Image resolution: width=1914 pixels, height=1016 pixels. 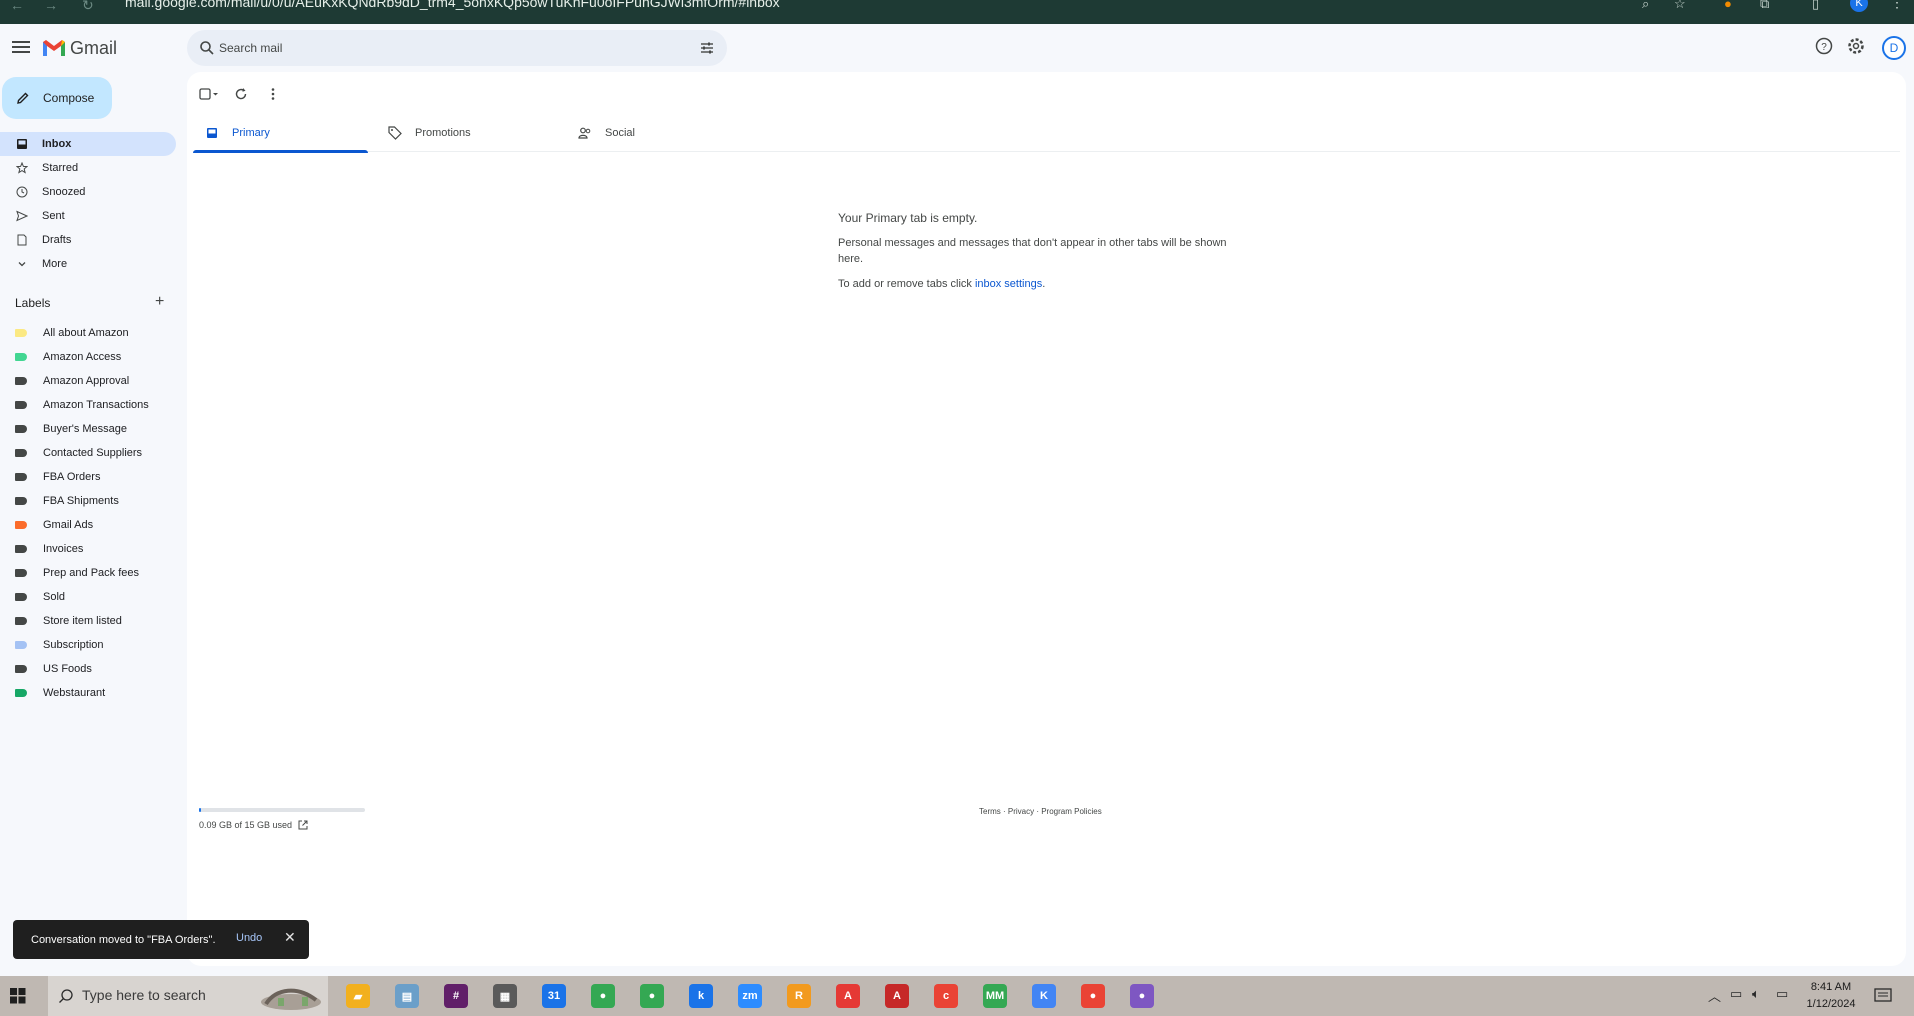 What do you see at coordinates (18, 996) in the screenshot?
I see `windows-start-icon` at bounding box center [18, 996].